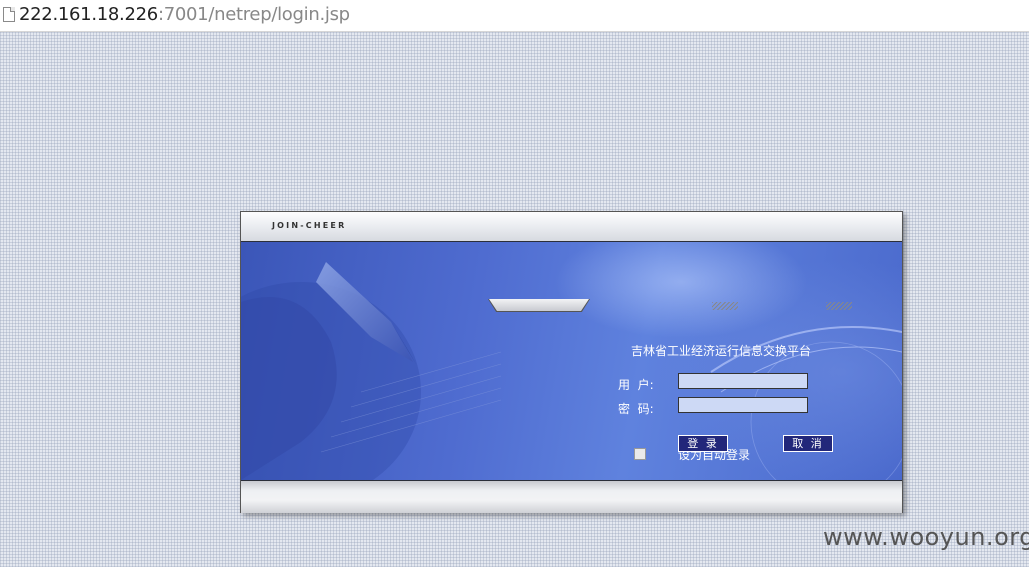 This screenshot has height=567, width=1029. Describe the element at coordinates (571, 496) in the screenshot. I see `login-panel-footer` at that location.